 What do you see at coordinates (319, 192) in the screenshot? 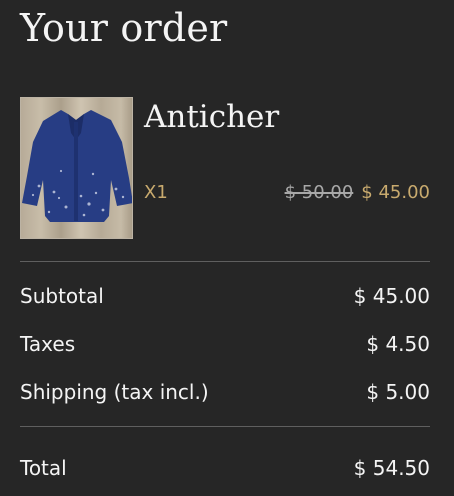
I see `original-price: $ 50.00` at bounding box center [319, 192].